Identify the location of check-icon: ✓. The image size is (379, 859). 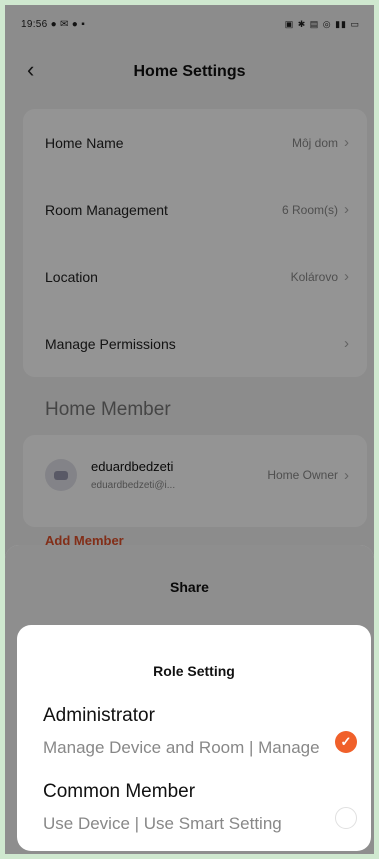
(346, 742).